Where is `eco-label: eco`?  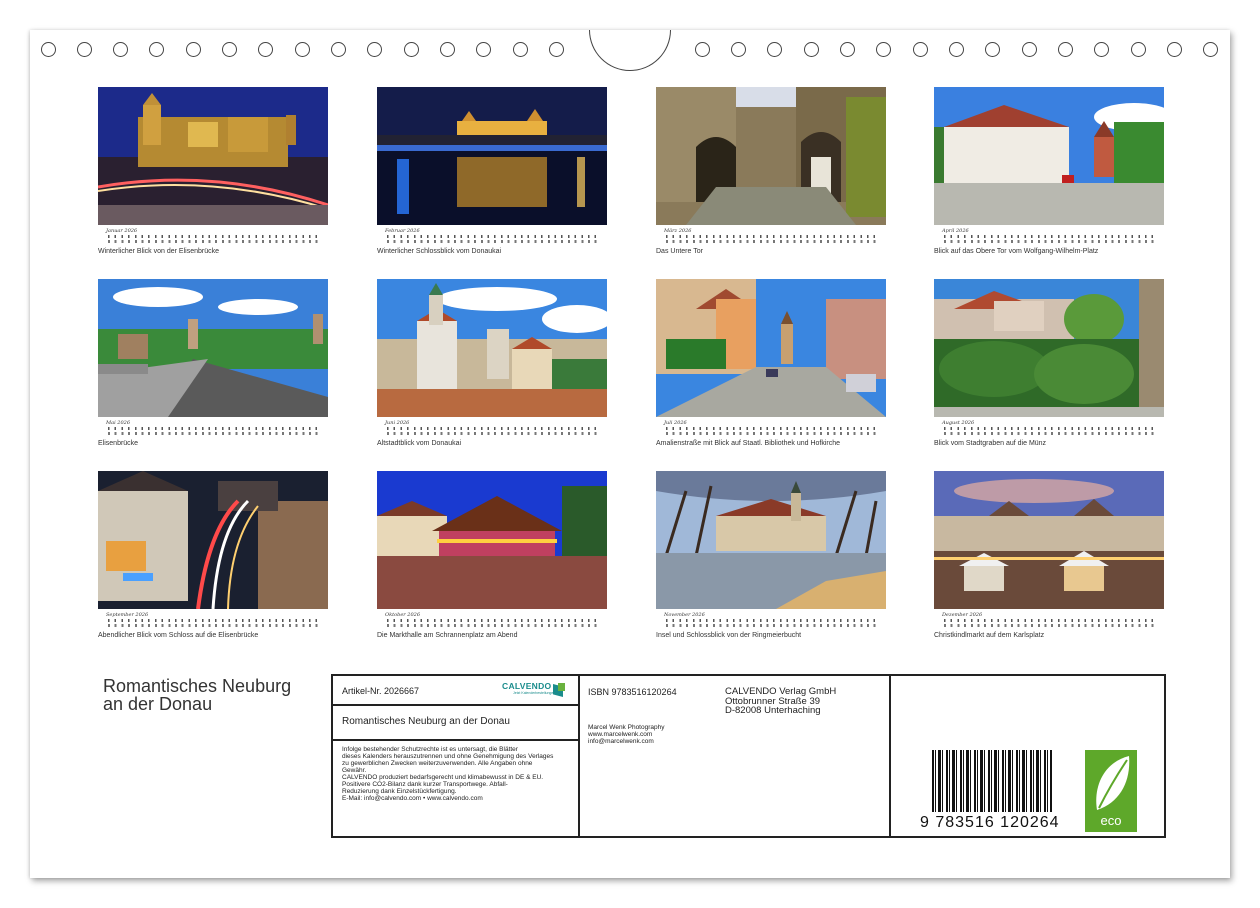
eco-label: eco is located at coordinates (1111, 820).